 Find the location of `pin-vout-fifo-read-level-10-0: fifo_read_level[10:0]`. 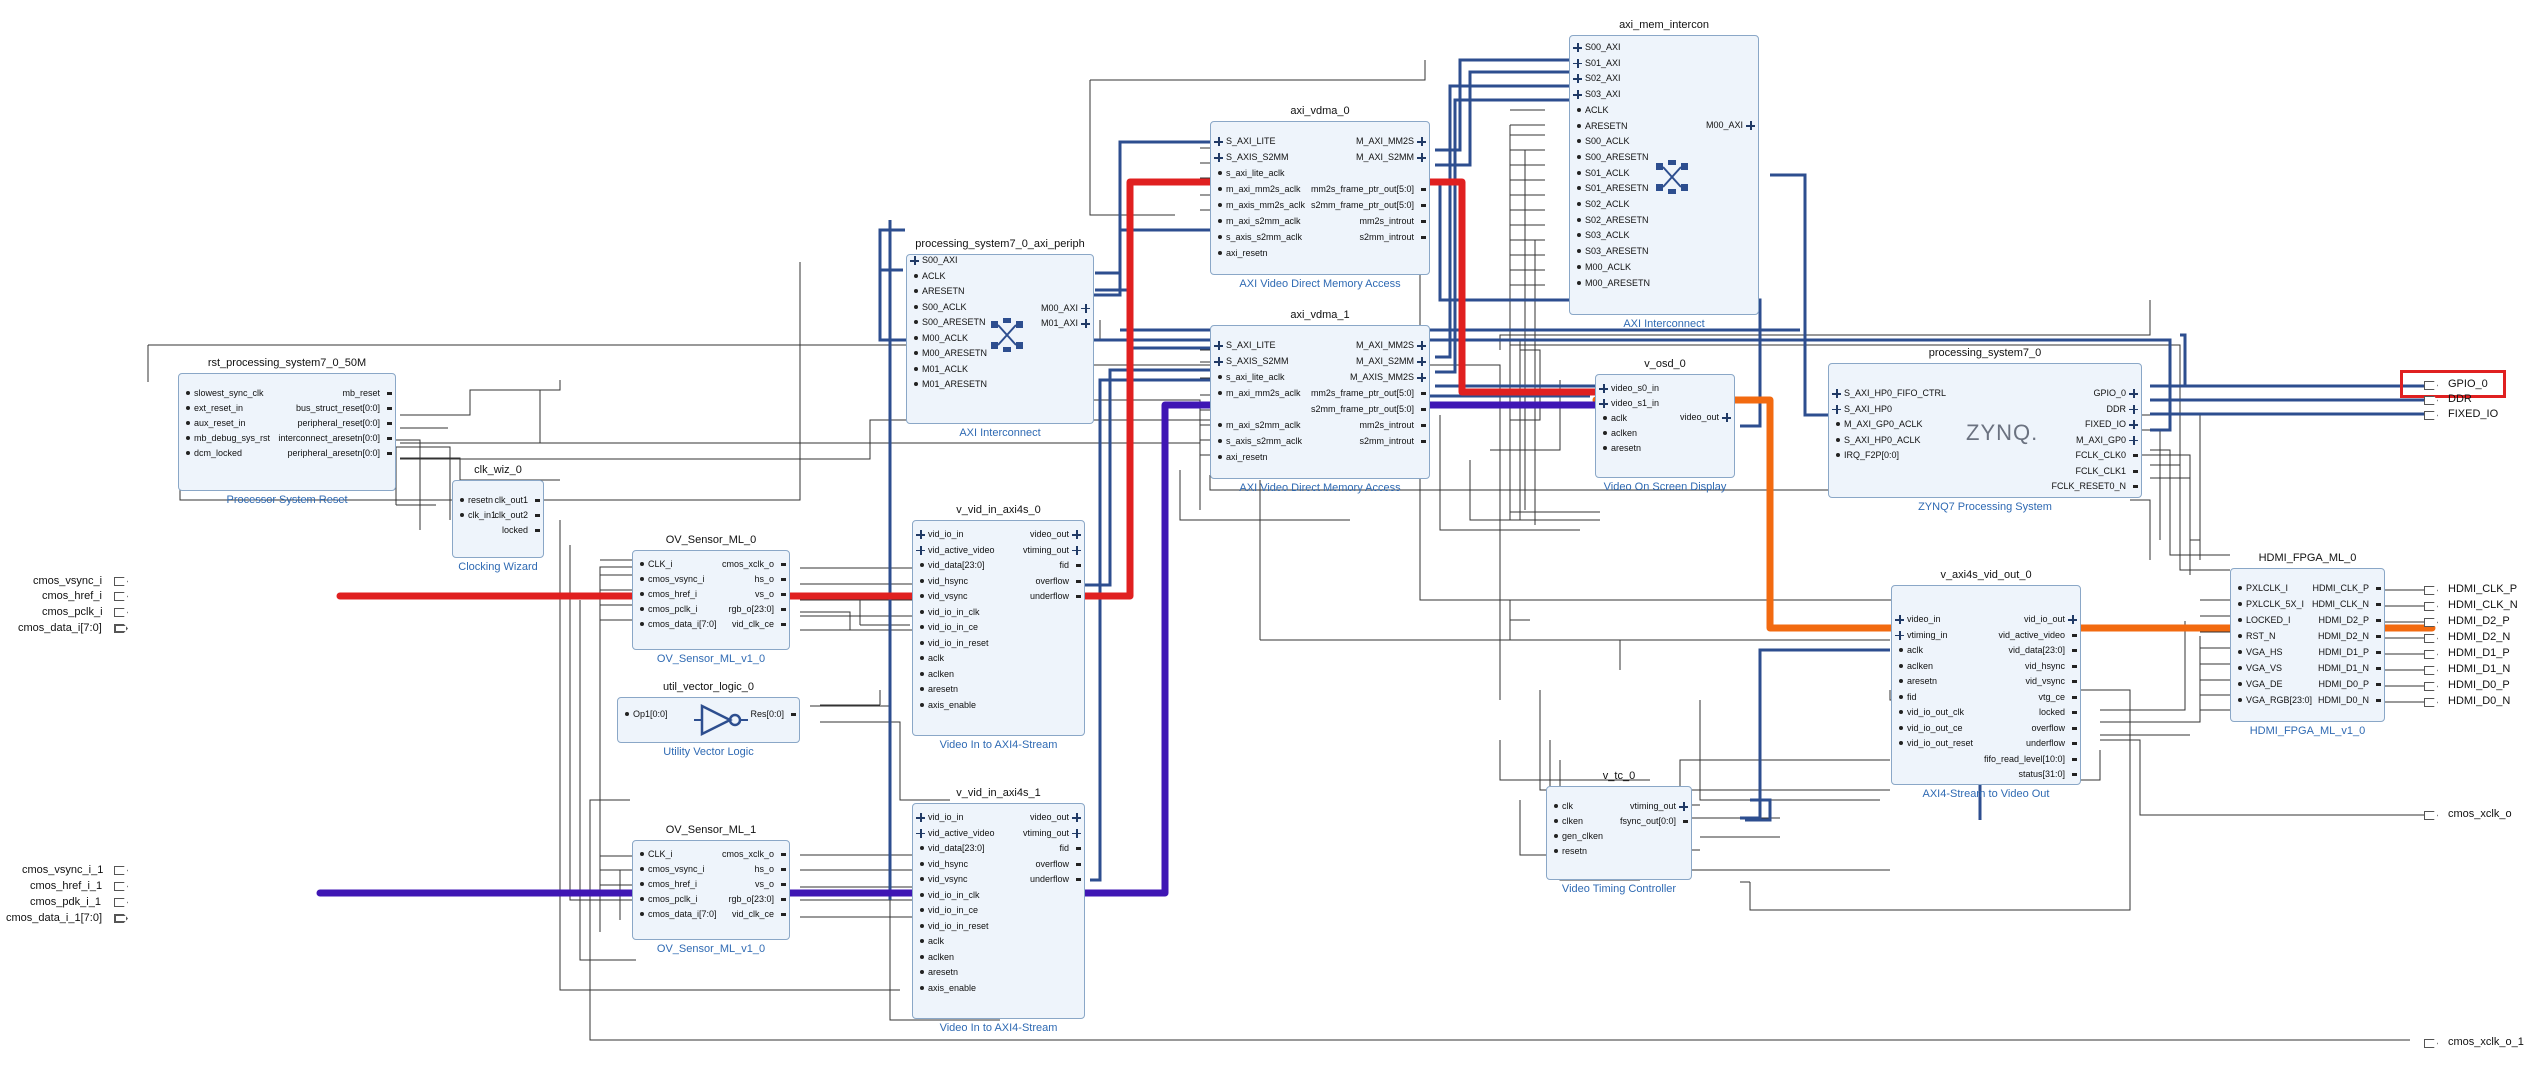

pin-vout-fifo-read-level-10-0: fifo_read_level[10:0] is located at coordinates (2024, 759).